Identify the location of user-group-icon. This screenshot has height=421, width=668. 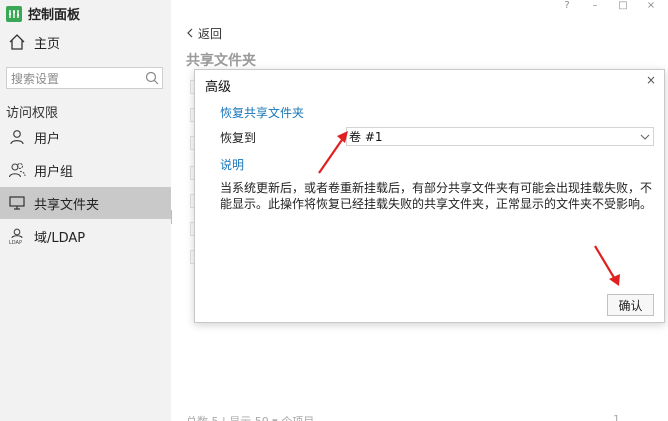
(17, 170).